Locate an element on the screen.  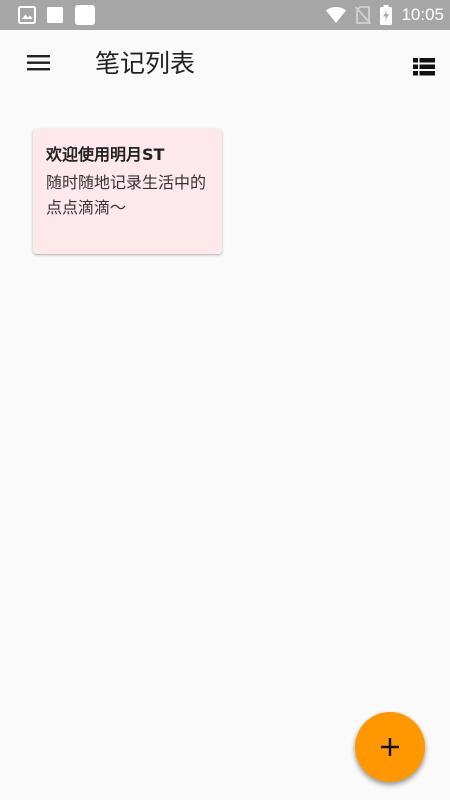
note-title: 欢迎使用明月ST is located at coordinates (105, 154).